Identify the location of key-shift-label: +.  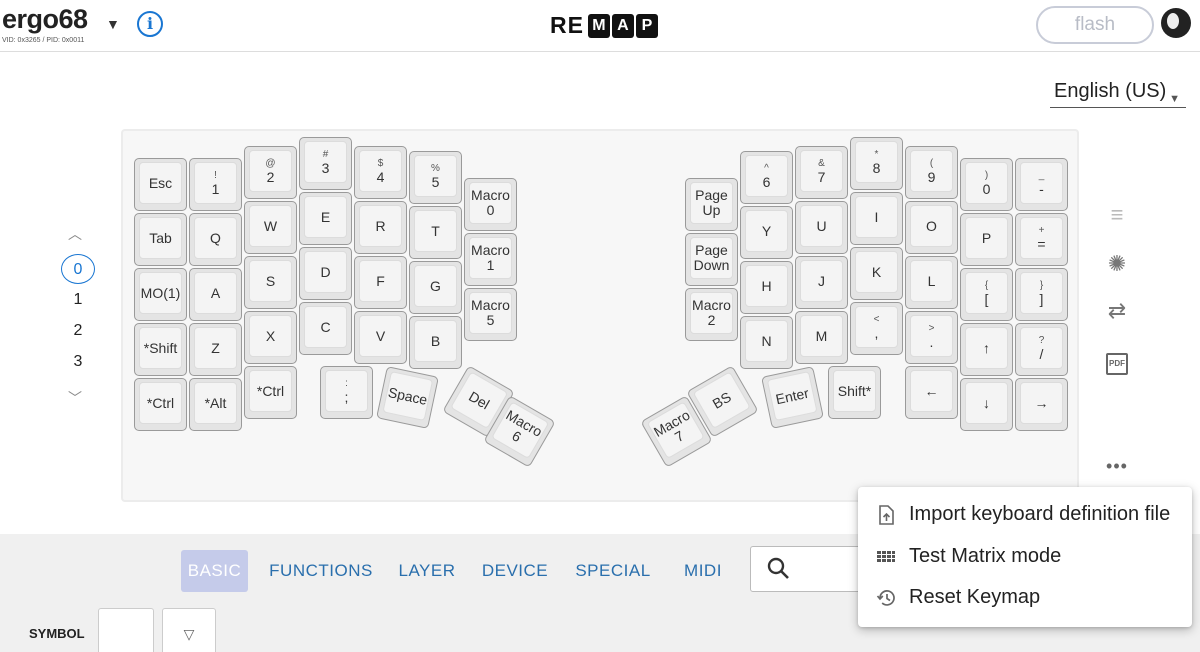
(1041, 230).